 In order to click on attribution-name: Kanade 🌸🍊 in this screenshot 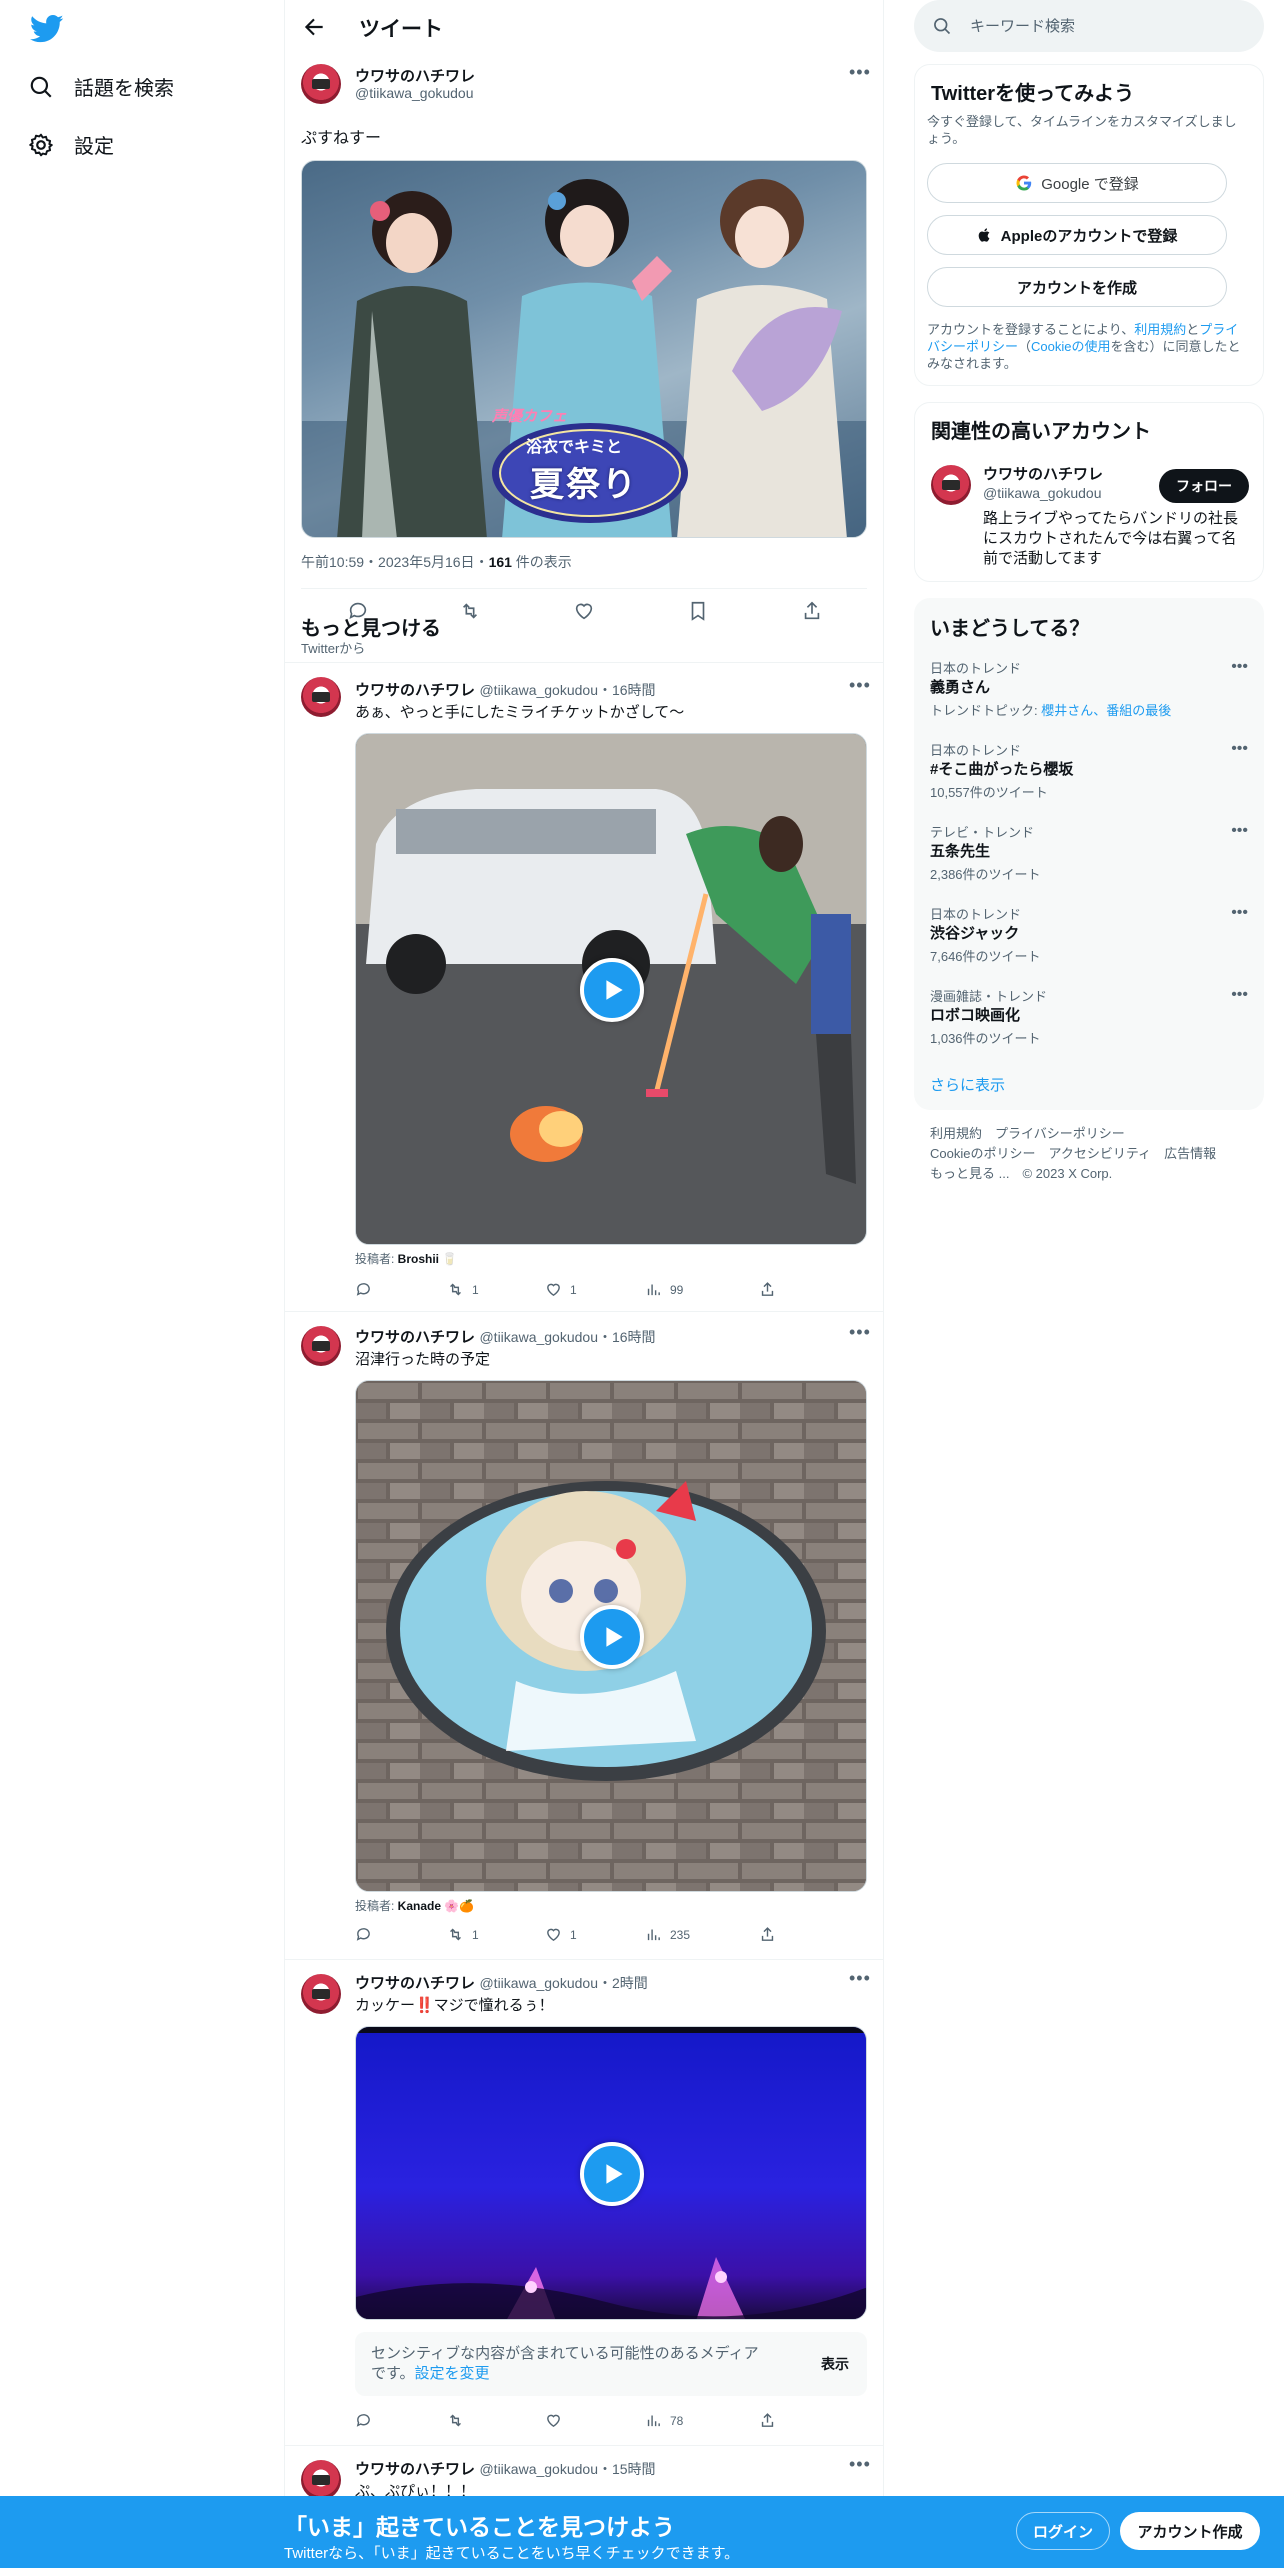, I will do `click(436, 1906)`.